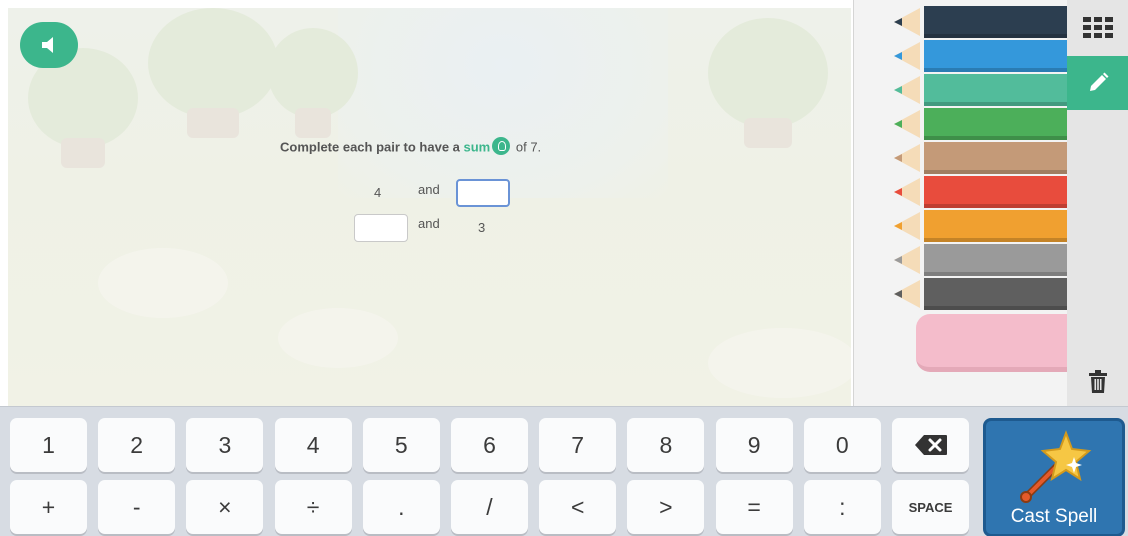 This screenshot has height=536, width=1128. I want to click on grid-icon, so click(1097, 27).